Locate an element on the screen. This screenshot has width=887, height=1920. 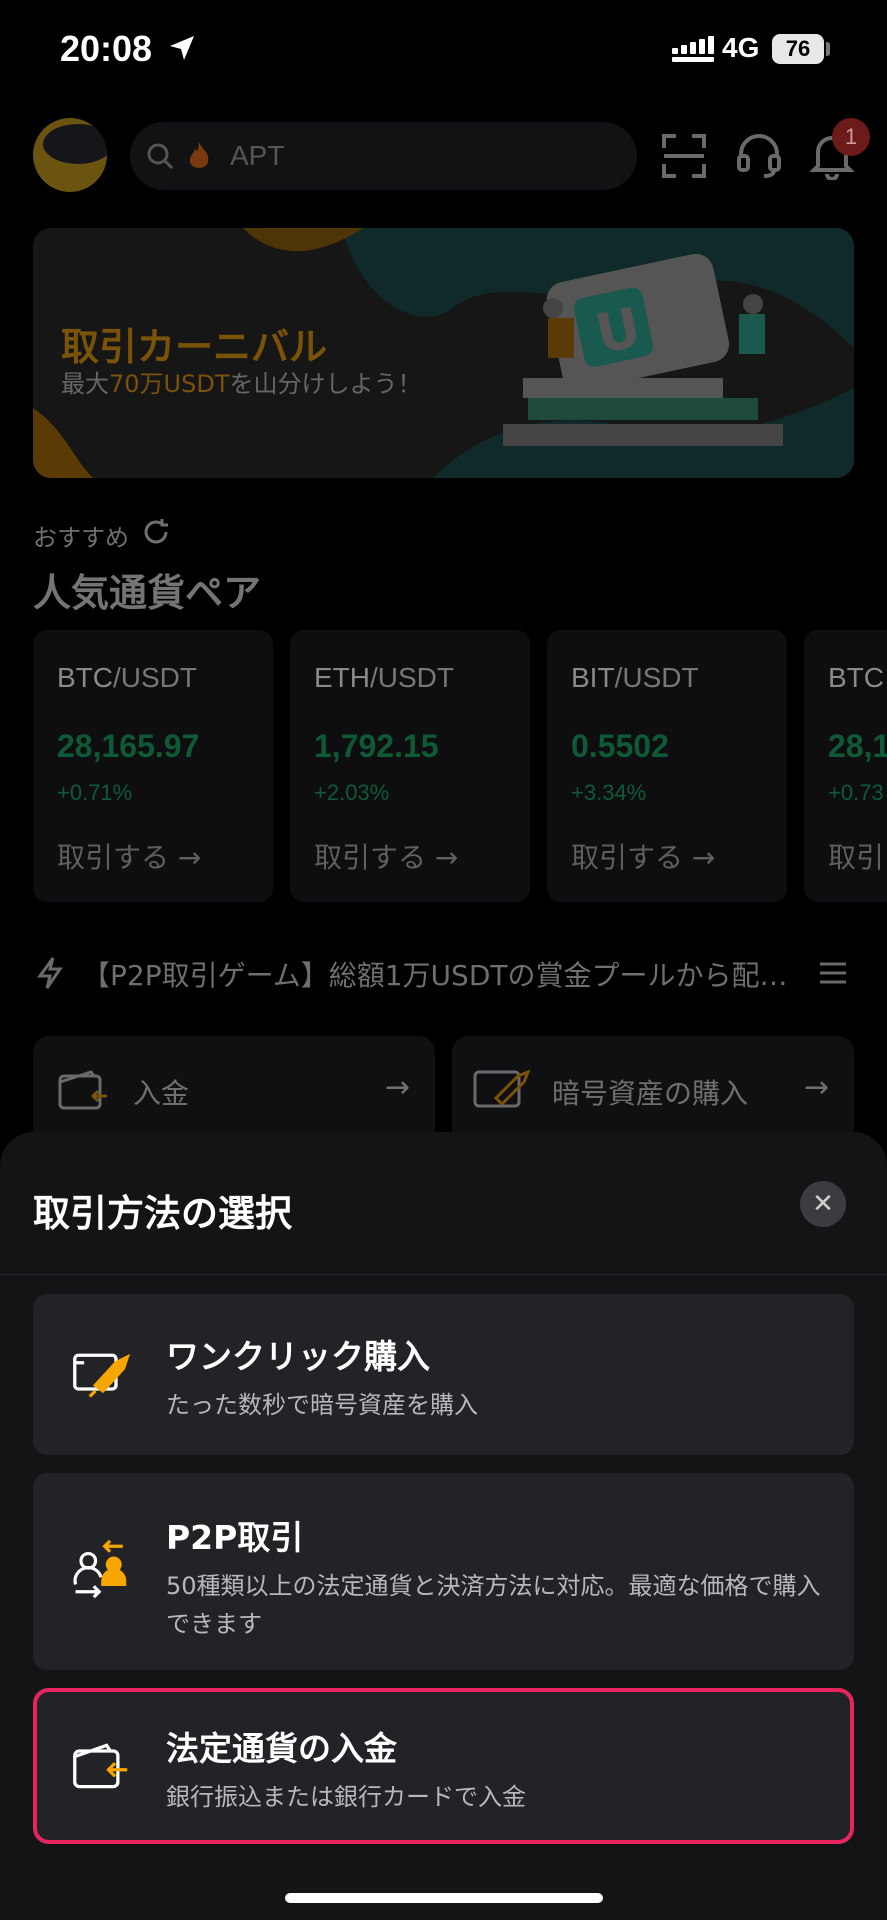
battery-tip is located at coordinates (828, 49).